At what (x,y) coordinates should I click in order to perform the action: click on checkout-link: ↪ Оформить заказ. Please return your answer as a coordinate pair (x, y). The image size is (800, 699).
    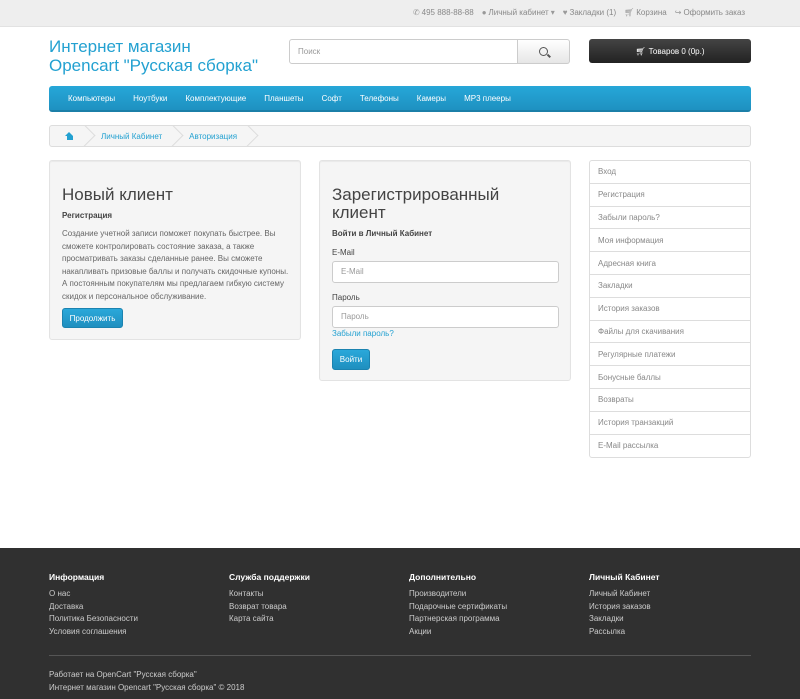
    Looking at the image, I should click on (710, 12).